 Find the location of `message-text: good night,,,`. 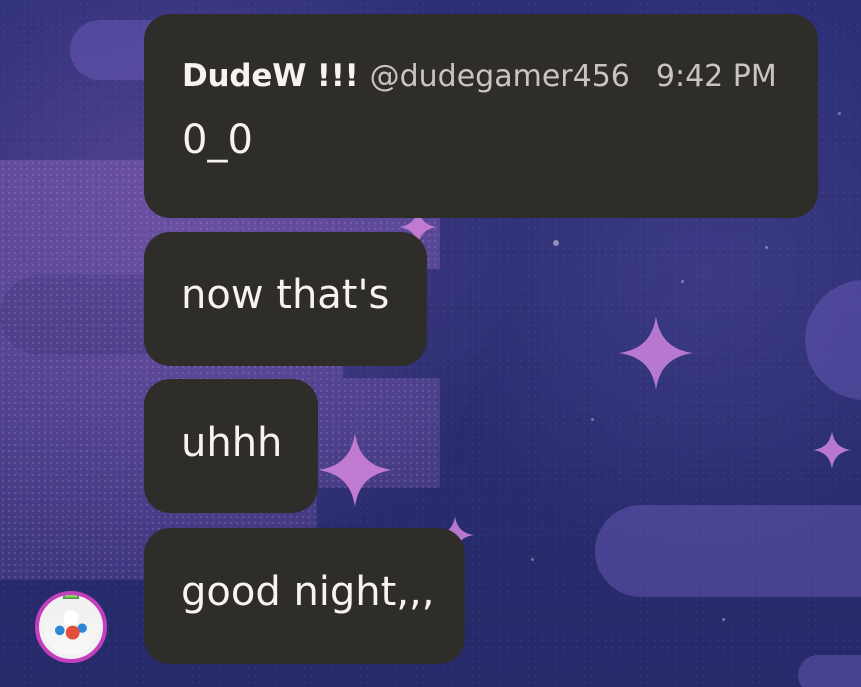

message-text: good night,,, is located at coordinates (308, 592).